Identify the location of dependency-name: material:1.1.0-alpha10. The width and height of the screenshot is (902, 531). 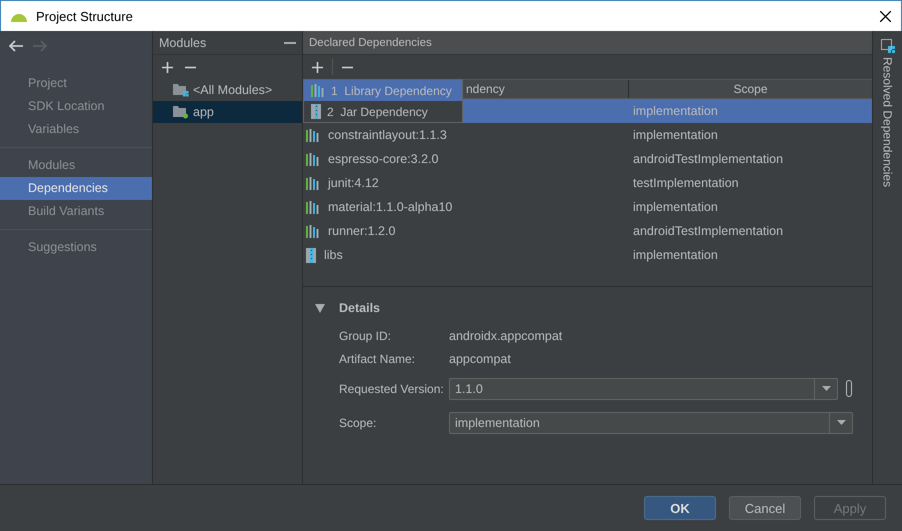
(390, 207).